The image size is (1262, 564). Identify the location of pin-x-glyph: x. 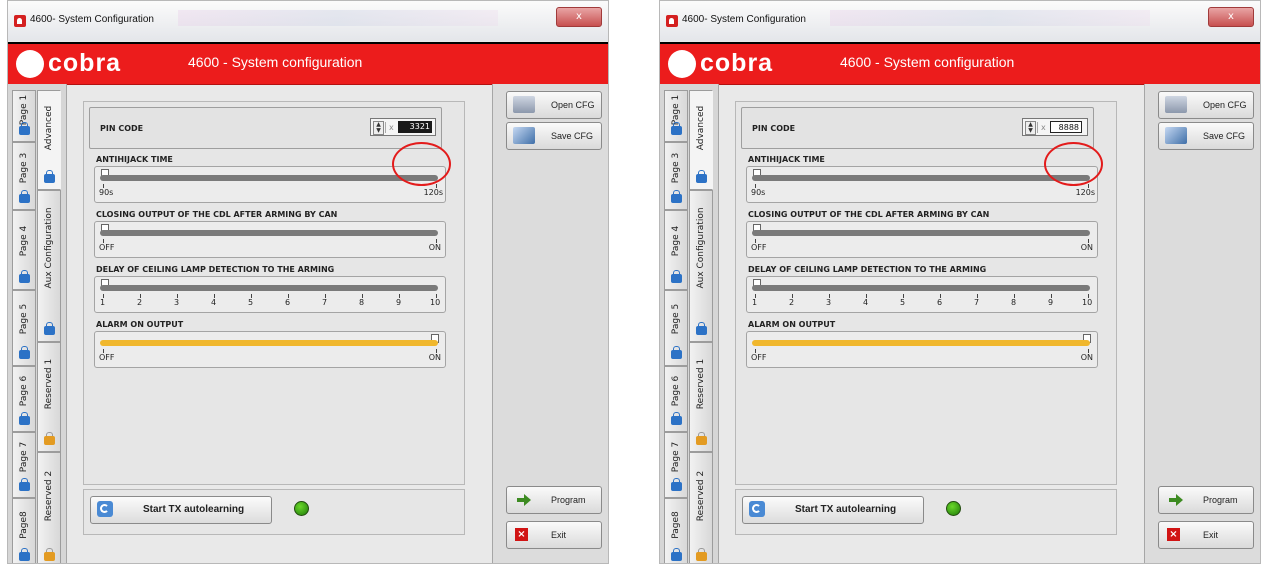
(1043, 127).